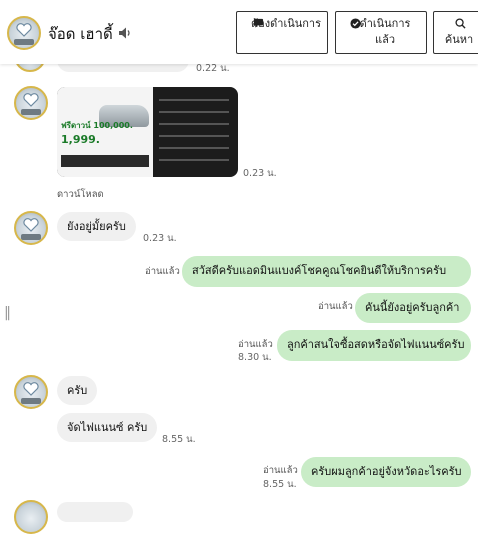 Image resolution: width=478 pixels, height=534 pixels. I want to click on incoming-message: ครับ, so click(77, 390).